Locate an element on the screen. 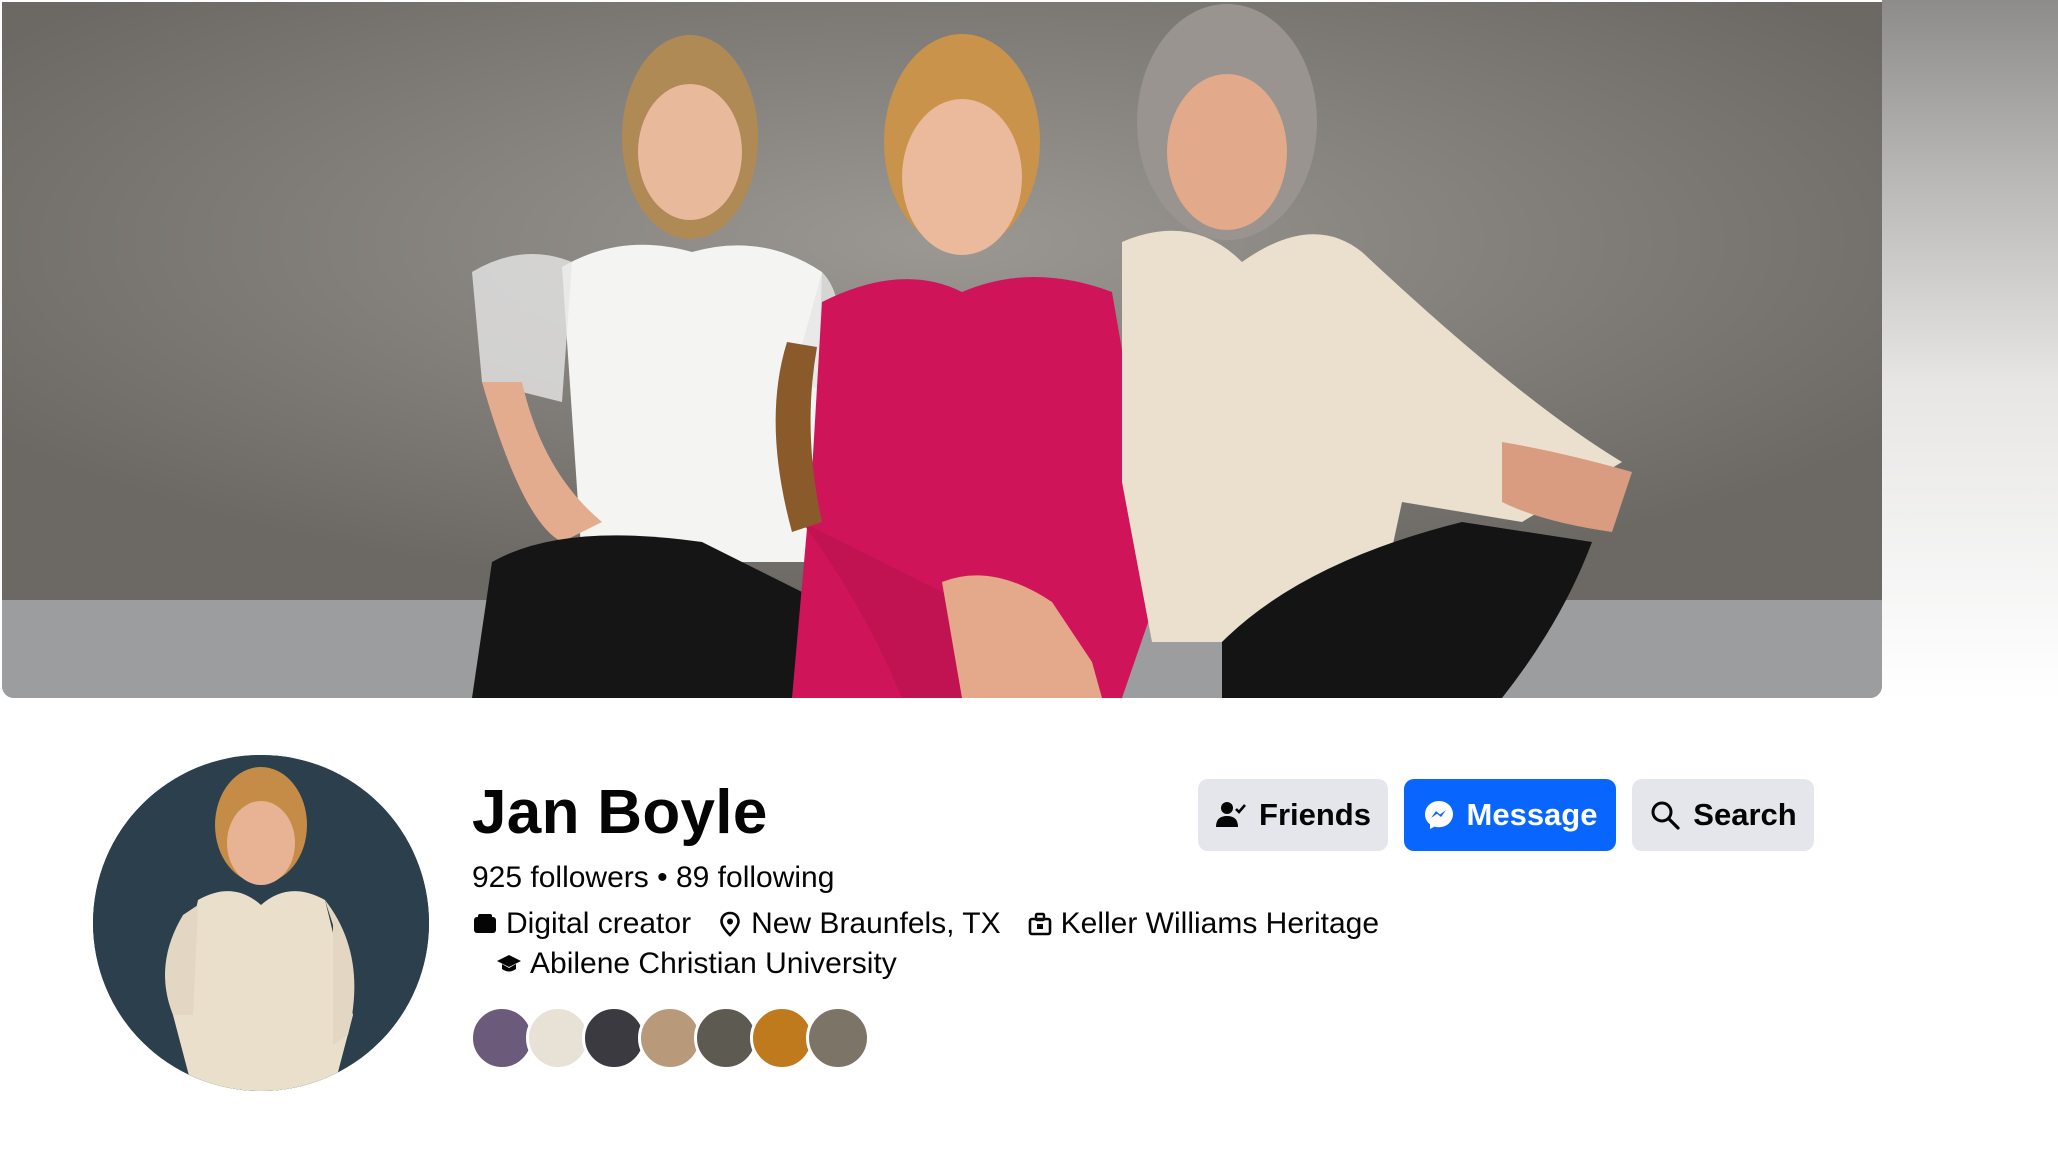  followers-count: 925 followers is located at coordinates (560, 877).